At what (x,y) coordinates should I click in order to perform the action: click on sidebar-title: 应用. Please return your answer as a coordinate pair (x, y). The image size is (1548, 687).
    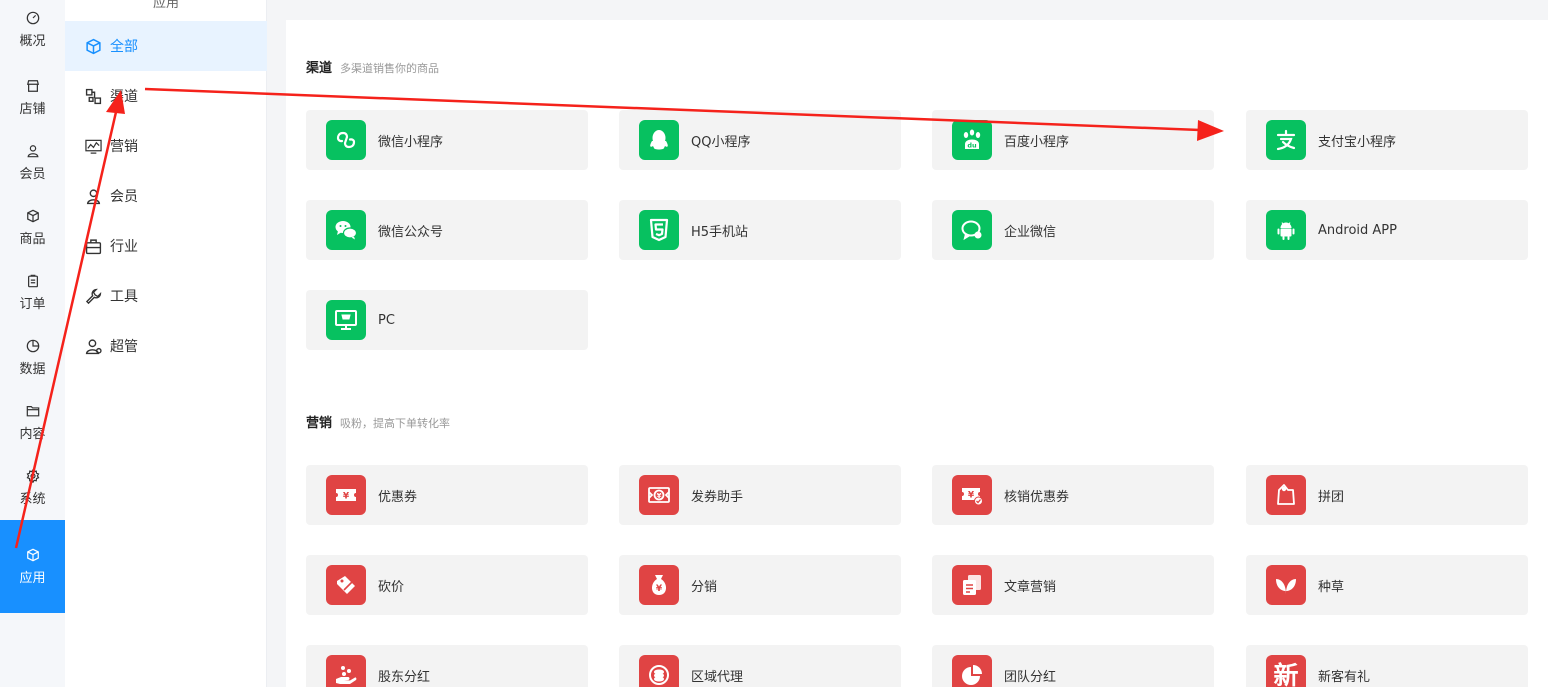
    Looking at the image, I should click on (165, 5).